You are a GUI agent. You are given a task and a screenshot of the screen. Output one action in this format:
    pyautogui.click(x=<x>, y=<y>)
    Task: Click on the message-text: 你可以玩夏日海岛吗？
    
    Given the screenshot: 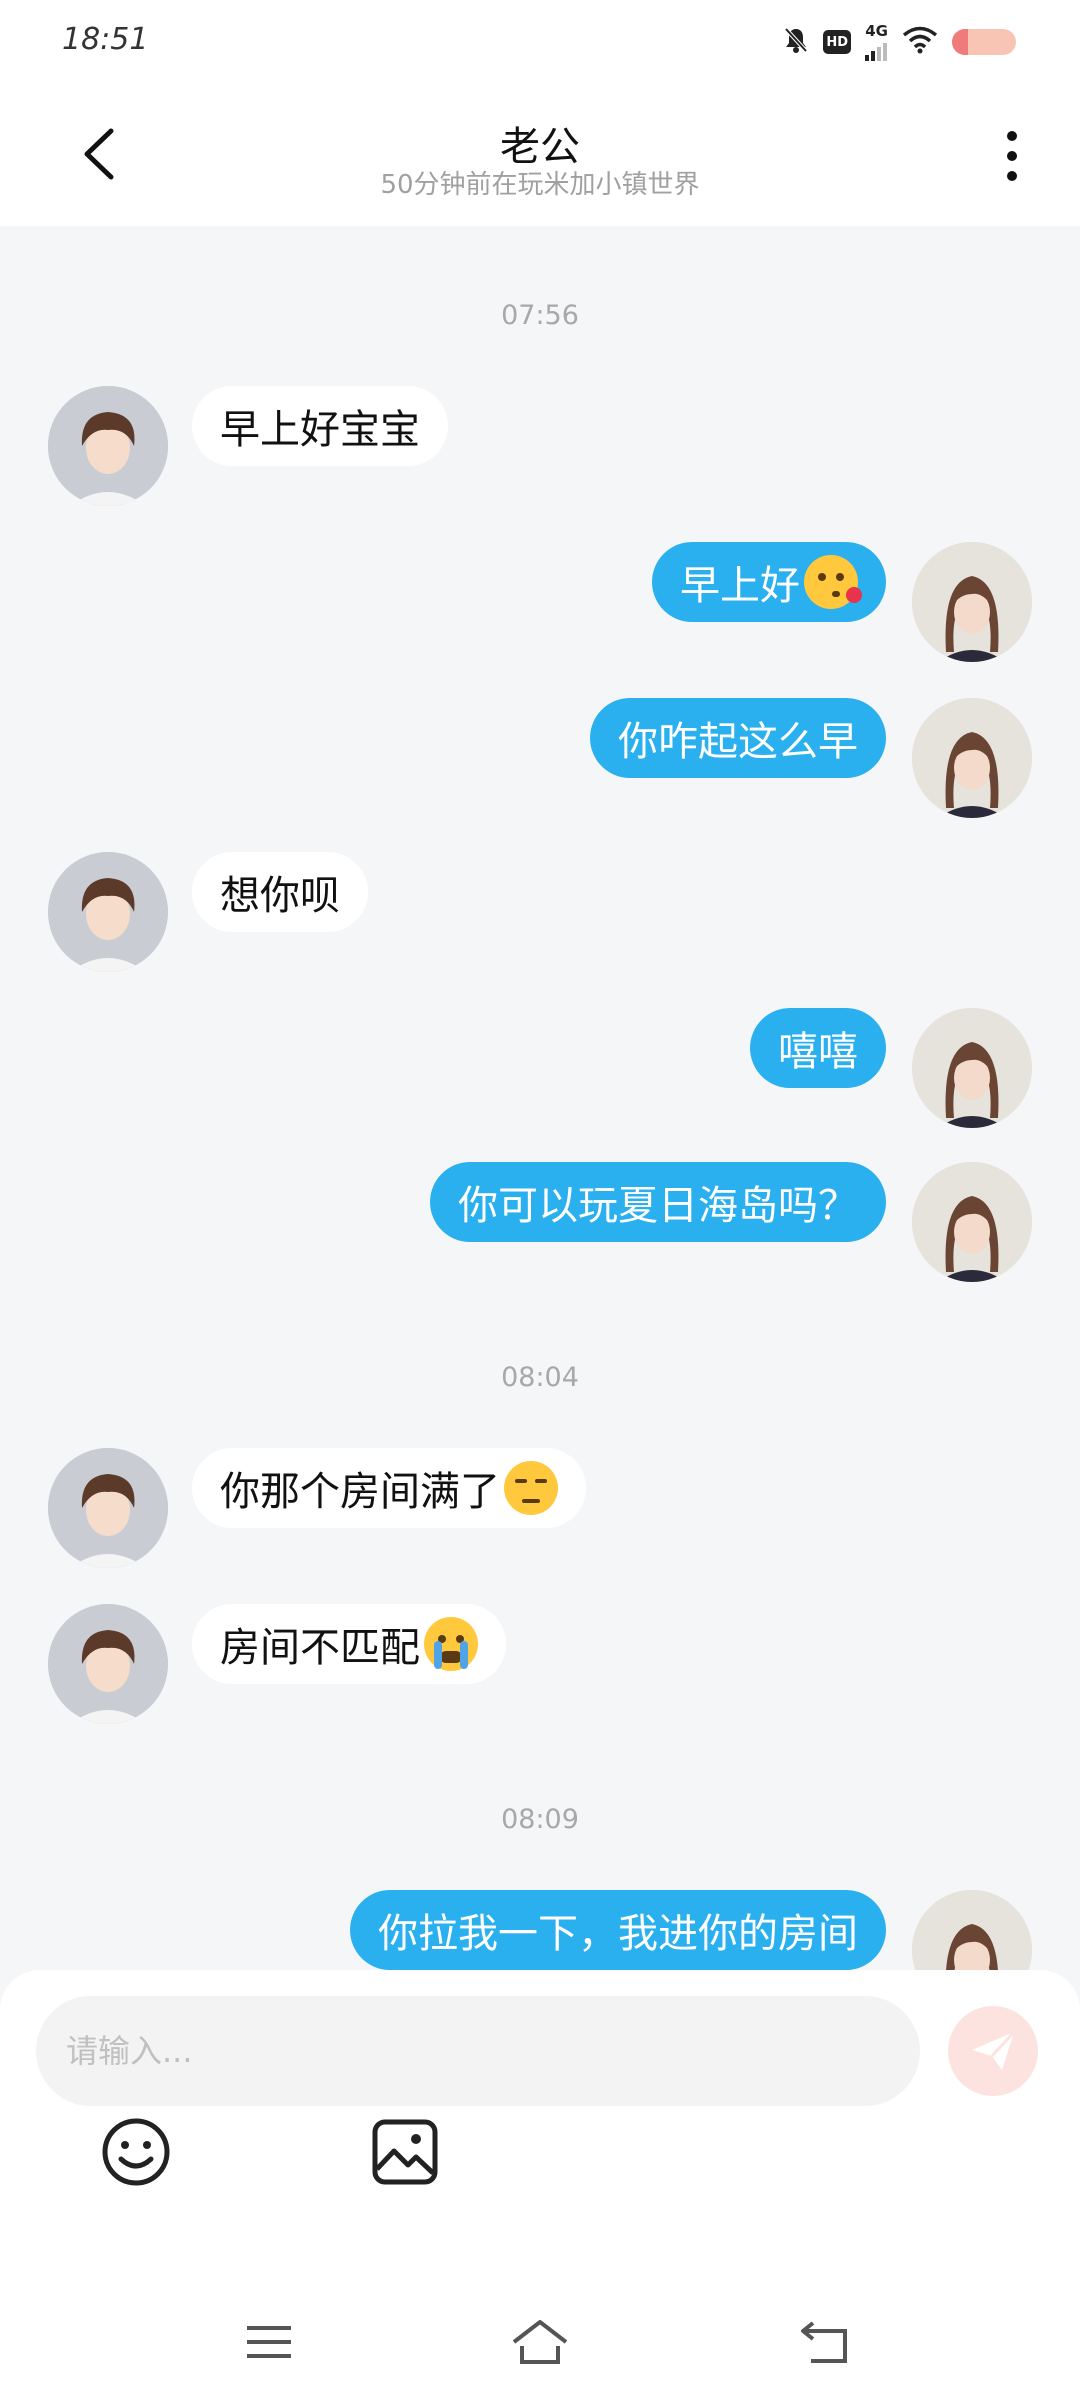 What is the action you would take?
    pyautogui.click(x=658, y=1206)
    